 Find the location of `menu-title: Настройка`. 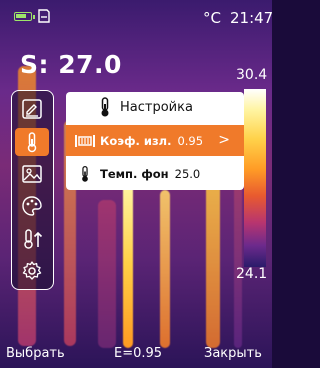

menu-title: Настройка is located at coordinates (156, 107).